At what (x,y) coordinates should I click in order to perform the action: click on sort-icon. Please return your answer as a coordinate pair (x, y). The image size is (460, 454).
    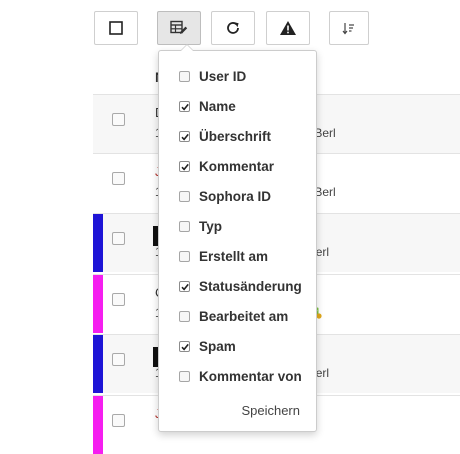
    Looking at the image, I should click on (348, 29).